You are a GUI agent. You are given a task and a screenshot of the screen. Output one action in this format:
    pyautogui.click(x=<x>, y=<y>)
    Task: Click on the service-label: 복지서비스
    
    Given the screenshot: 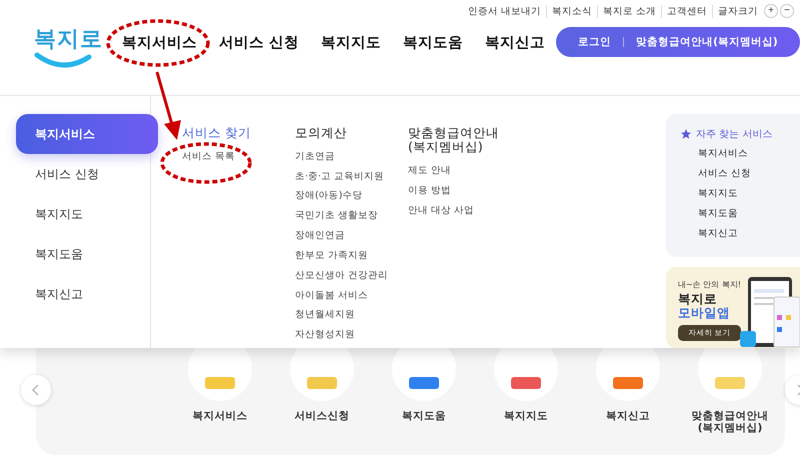 What is the action you would take?
    pyautogui.click(x=220, y=423)
    